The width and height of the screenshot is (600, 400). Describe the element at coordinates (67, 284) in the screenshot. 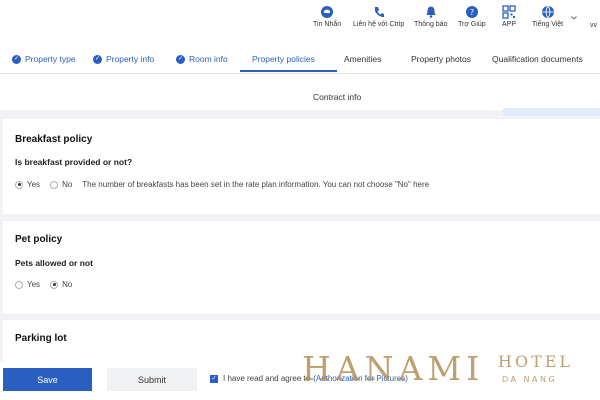

I see `pet-no-label: No` at that location.